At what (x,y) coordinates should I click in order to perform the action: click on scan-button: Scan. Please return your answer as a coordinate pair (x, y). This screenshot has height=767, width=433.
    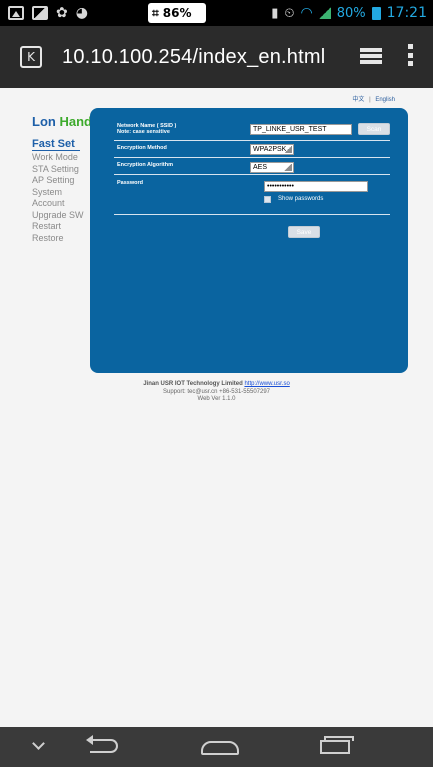
    Looking at the image, I should click on (374, 129).